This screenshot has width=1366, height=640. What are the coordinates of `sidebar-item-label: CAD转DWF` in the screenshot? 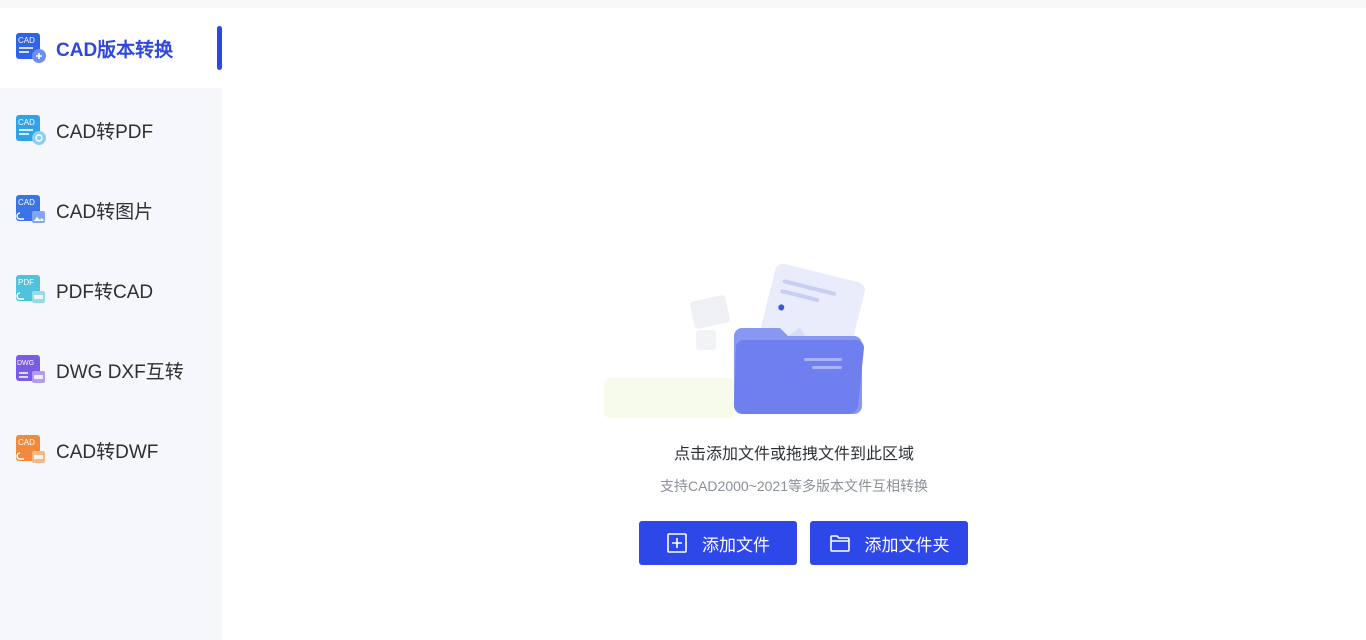 It's located at (107, 452).